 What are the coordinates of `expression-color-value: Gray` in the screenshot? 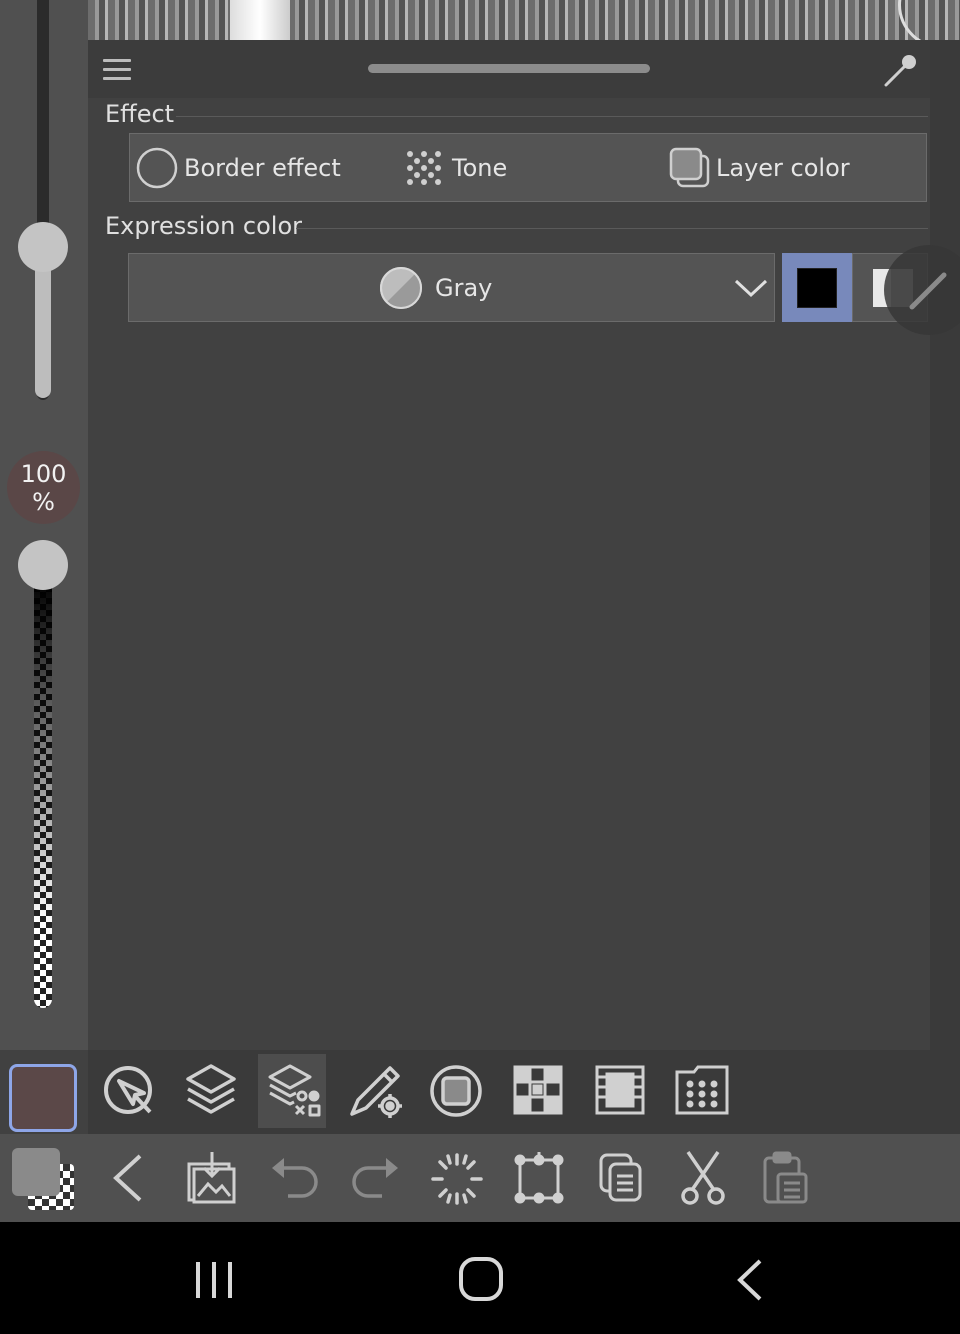 It's located at (464, 288).